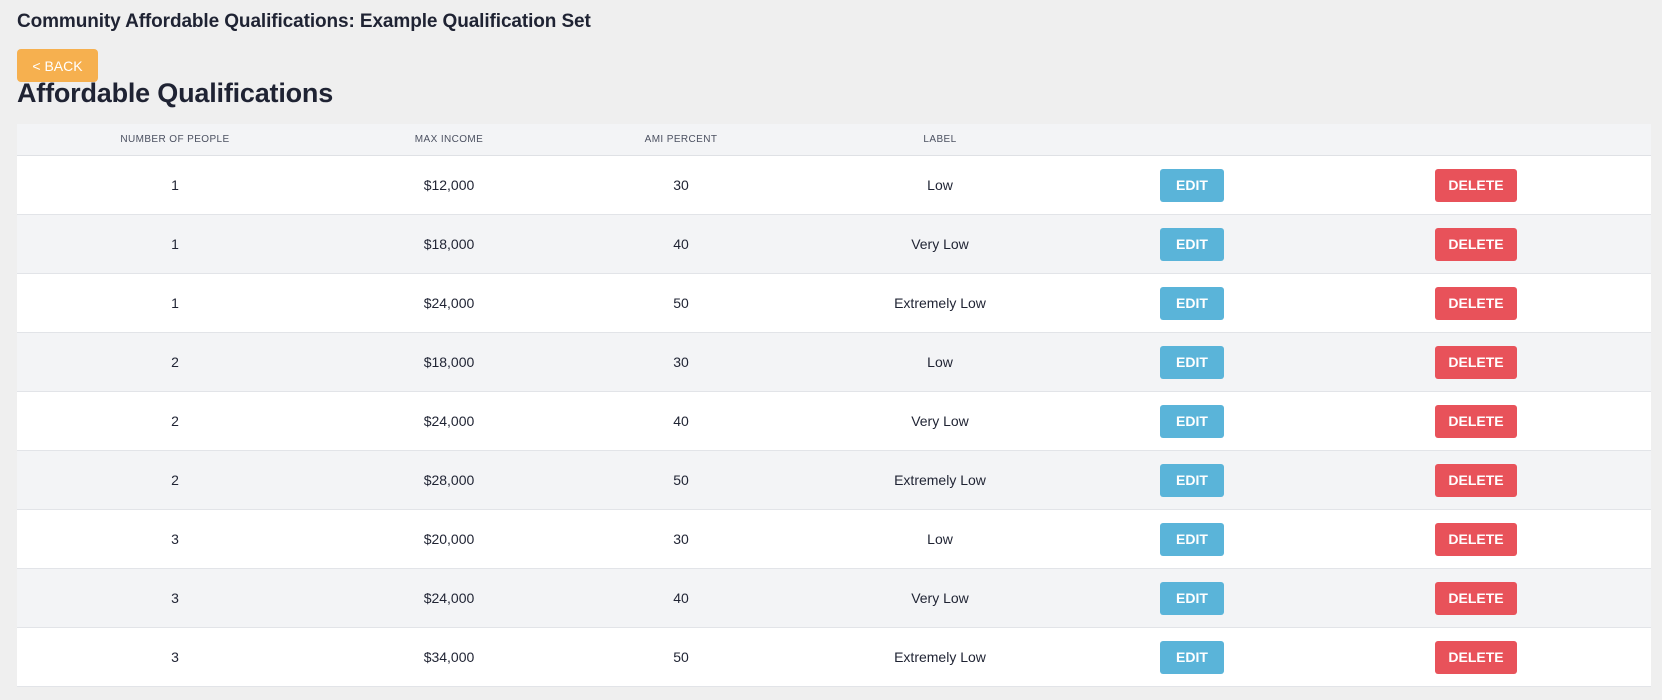  I want to click on table-row: 2 $28,000 50 Extremely Low EDIT DELETE, so click(834, 480).